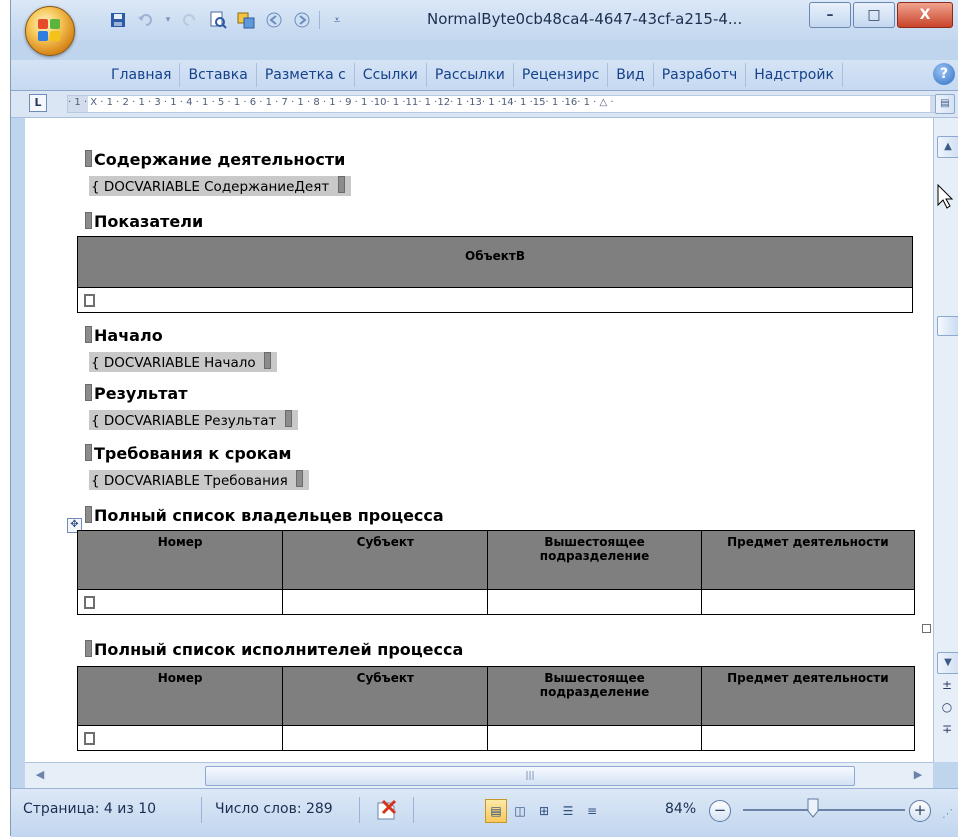 This screenshot has width=958, height=837. Describe the element at coordinates (218, 75) in the screenshot. I see `tab-insert: Вставка` at that location.